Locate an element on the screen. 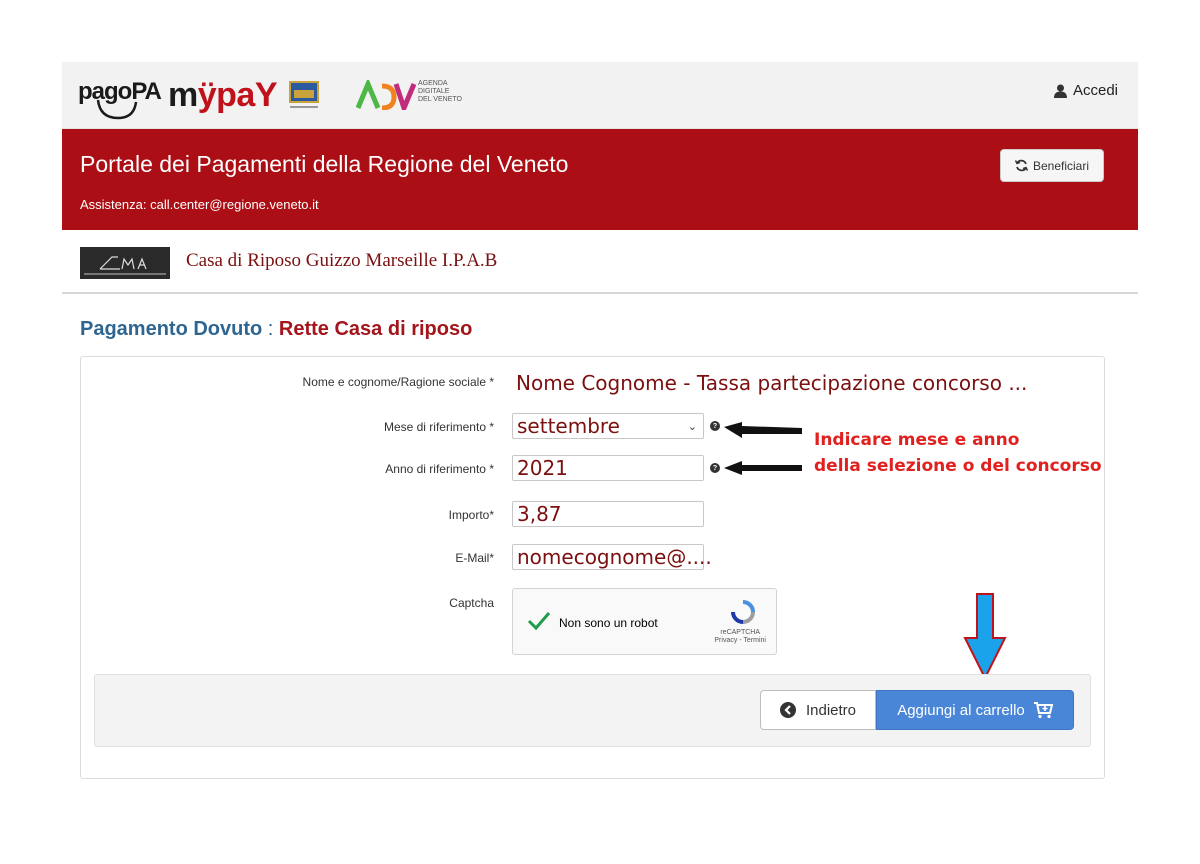 This screenshot has width=1200, height=864. back-label: Indietro is located at coordinates (831, 710).